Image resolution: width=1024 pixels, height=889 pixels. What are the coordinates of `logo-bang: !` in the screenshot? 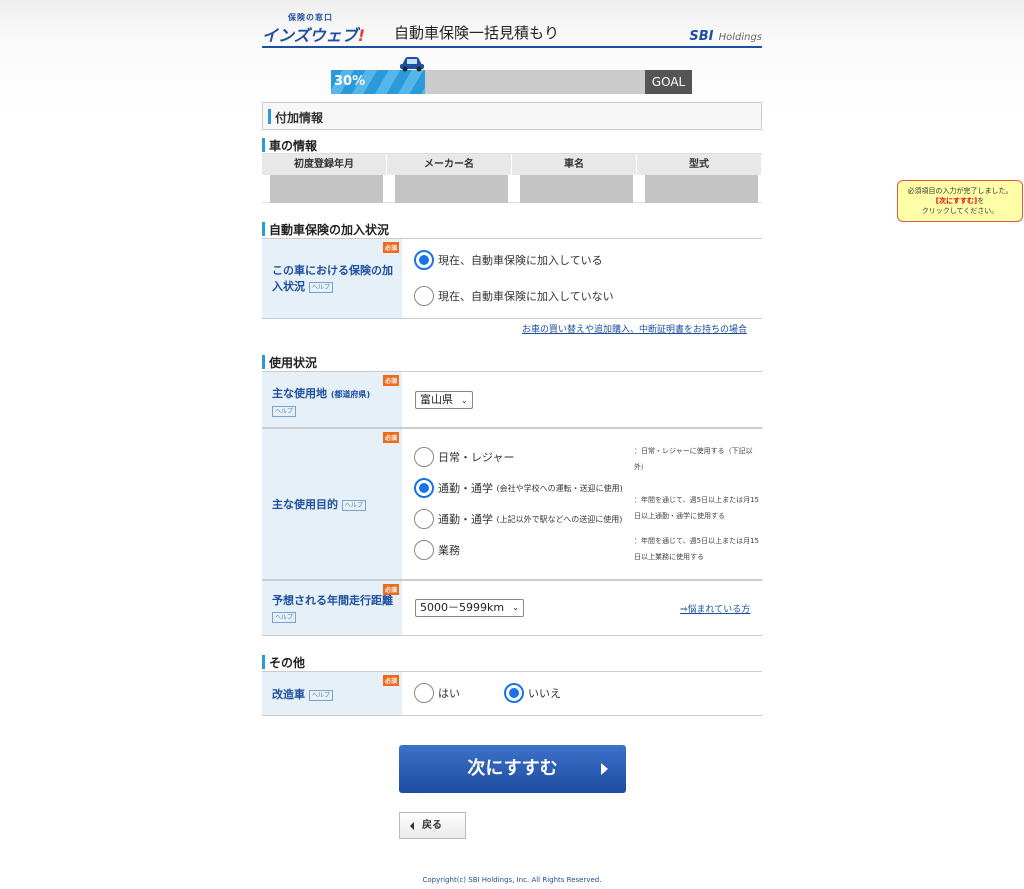 It's located at (361, 35).